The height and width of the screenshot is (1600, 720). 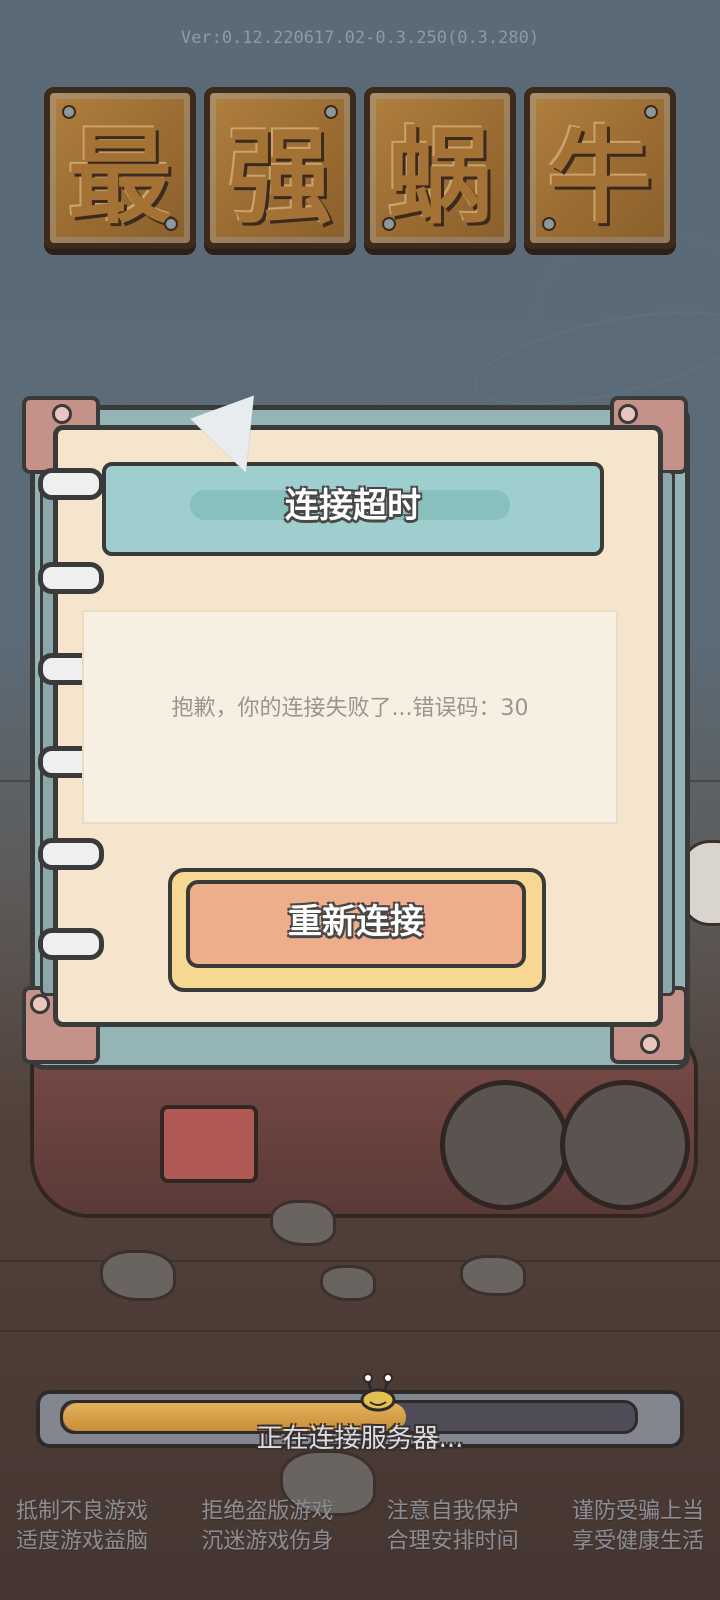 I want to click on logo-character: 最, so click(x=120, y=167).